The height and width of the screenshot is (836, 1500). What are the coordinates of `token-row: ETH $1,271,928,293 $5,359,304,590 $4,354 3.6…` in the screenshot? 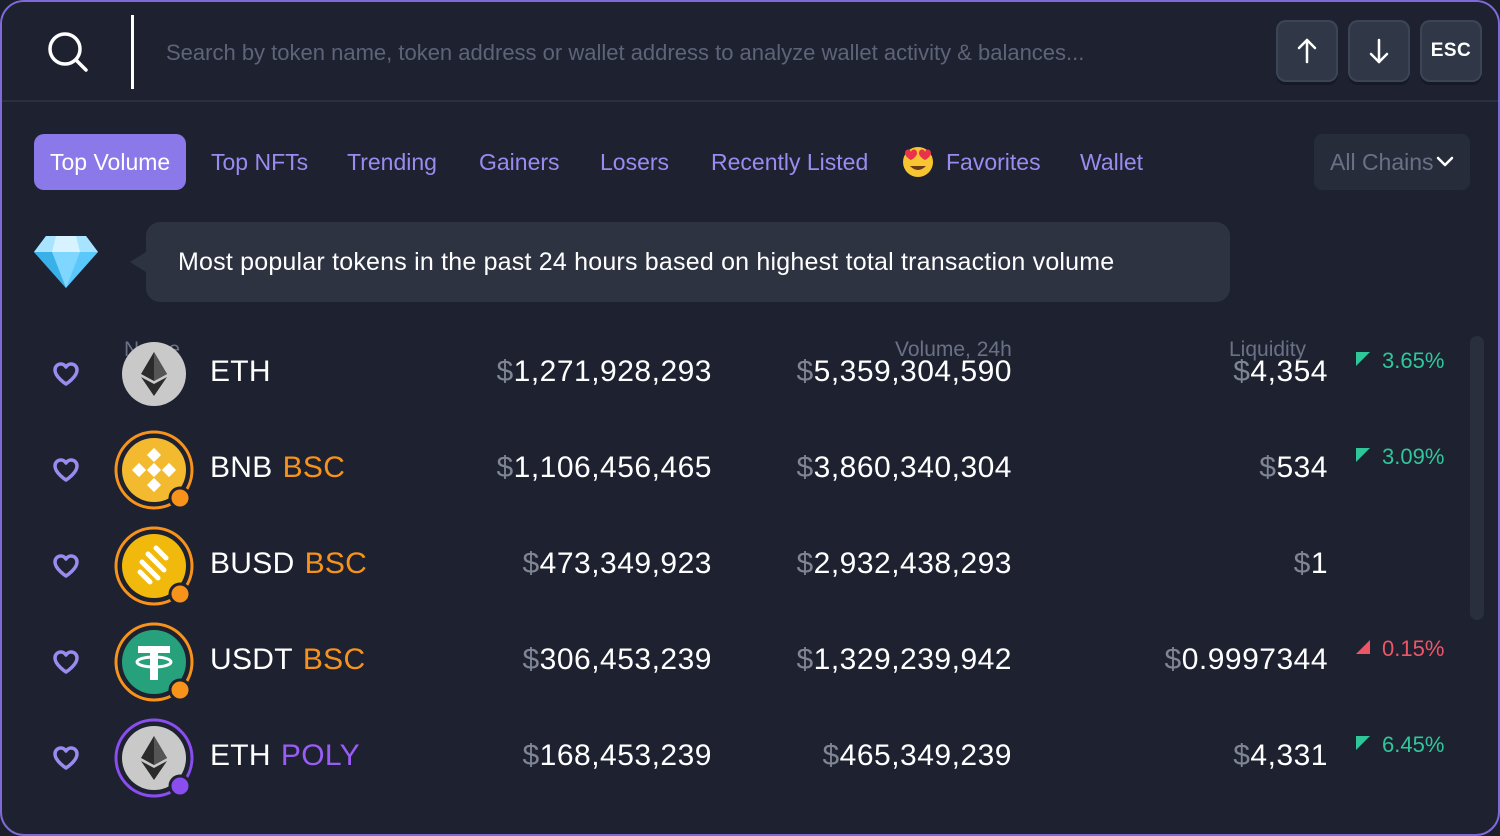 It's located at (750, 374).